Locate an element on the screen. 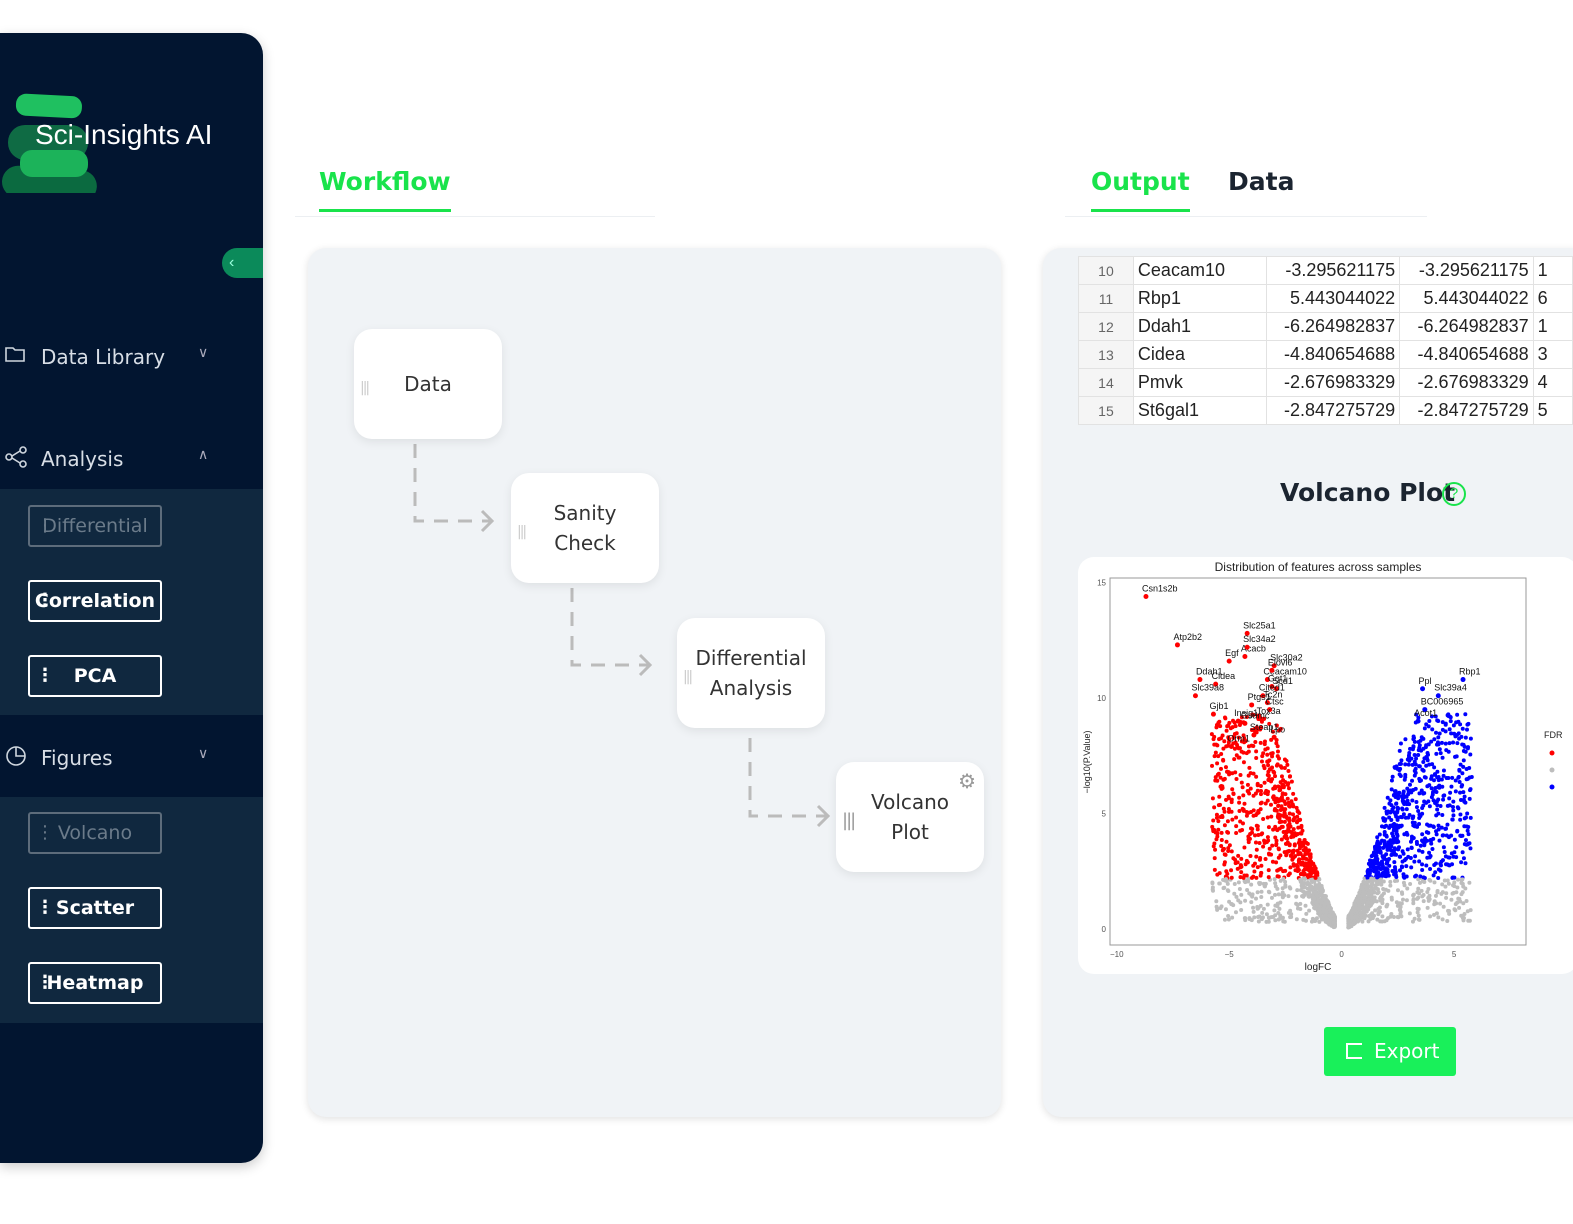  point-label: Elovl6 is located at coordinates (1280, 662).